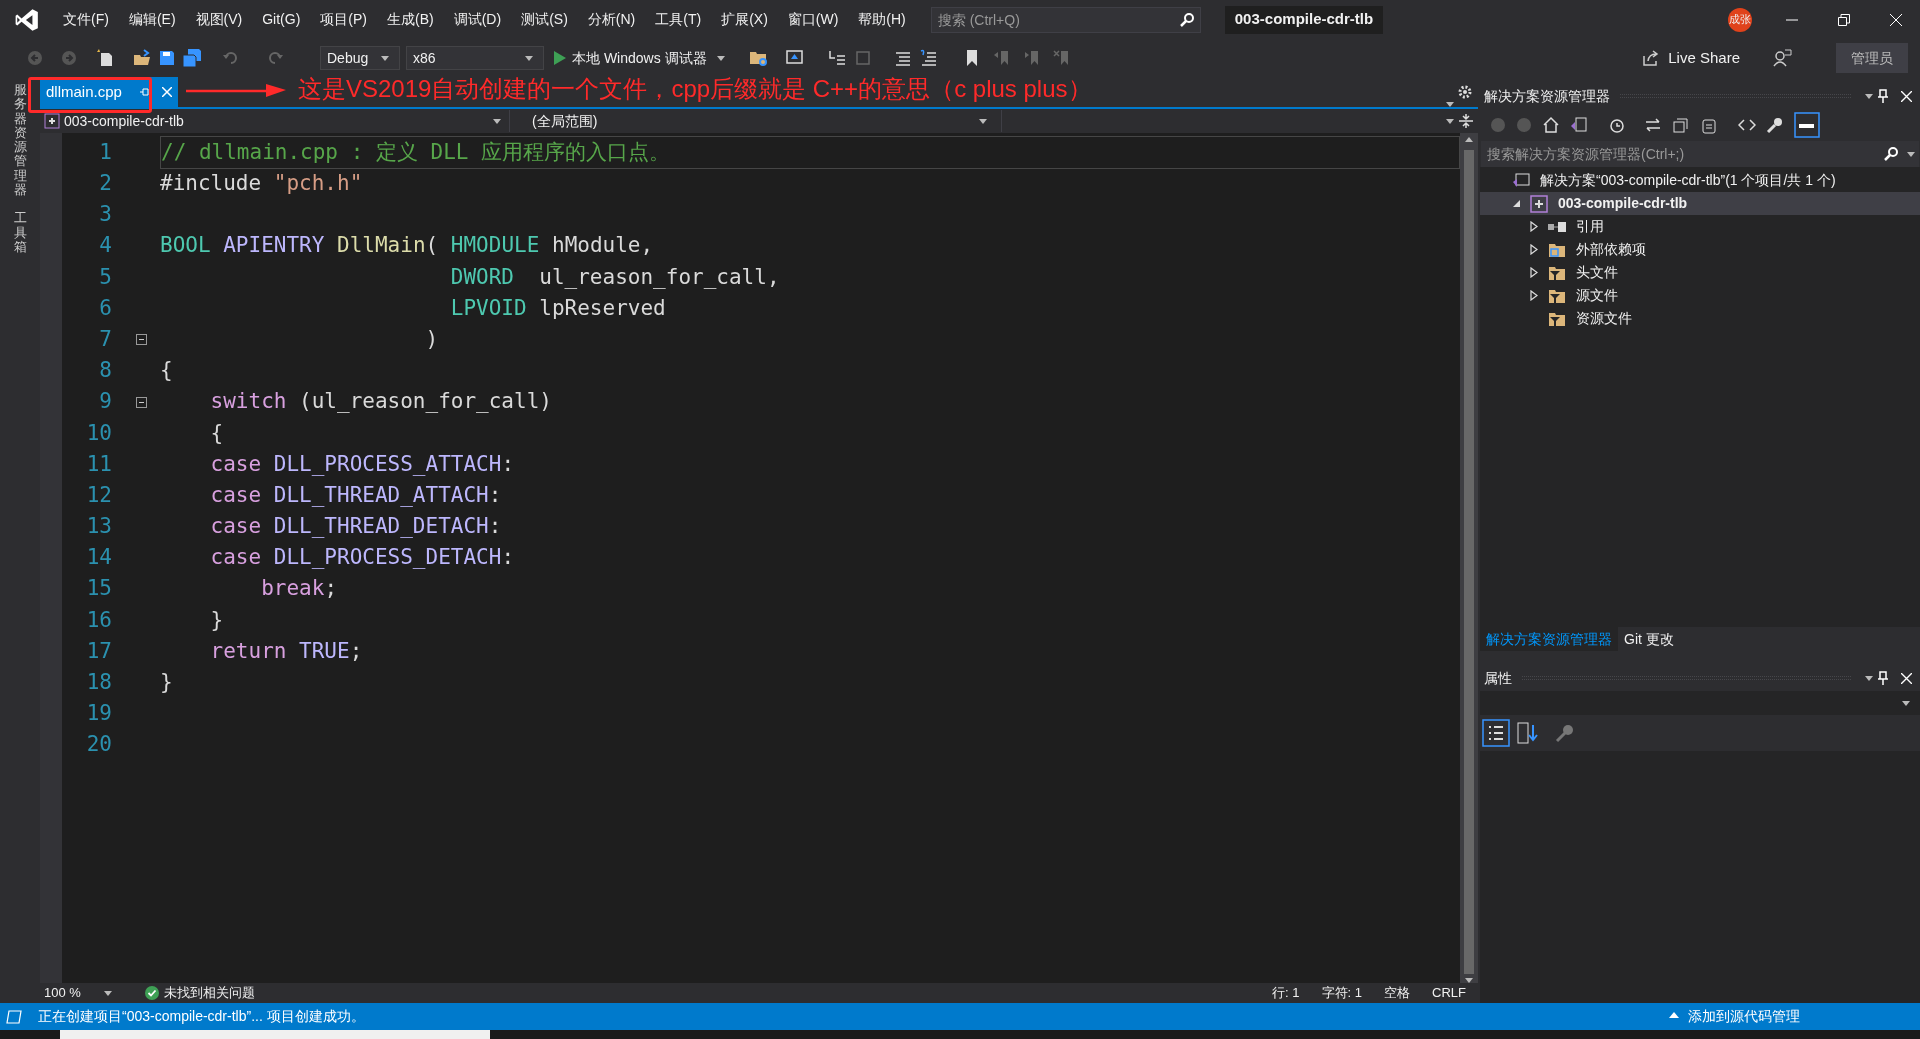  Describe the element at coordinates (152, 993) in the screenshot. I see `check-icon` at that location.